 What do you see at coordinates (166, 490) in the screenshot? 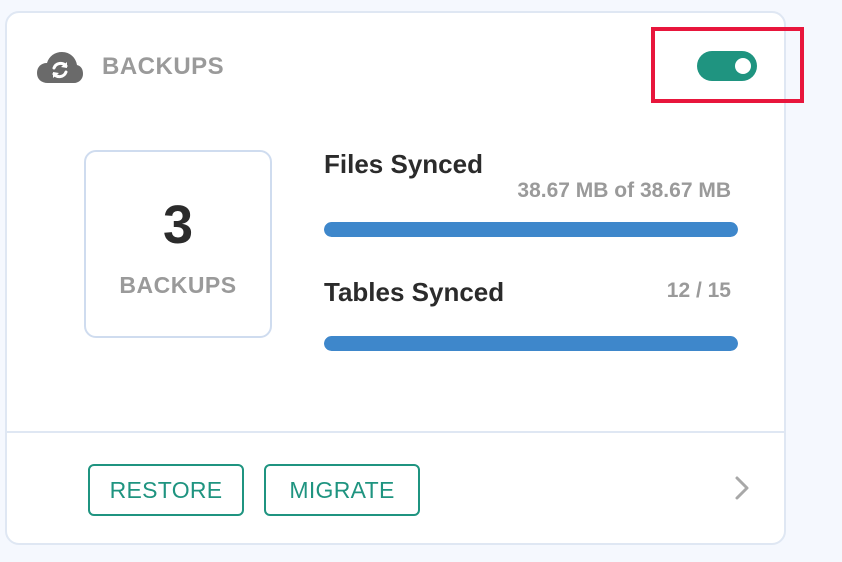
I see `restore-button: RESTORE` at bounding box center [166, 490].